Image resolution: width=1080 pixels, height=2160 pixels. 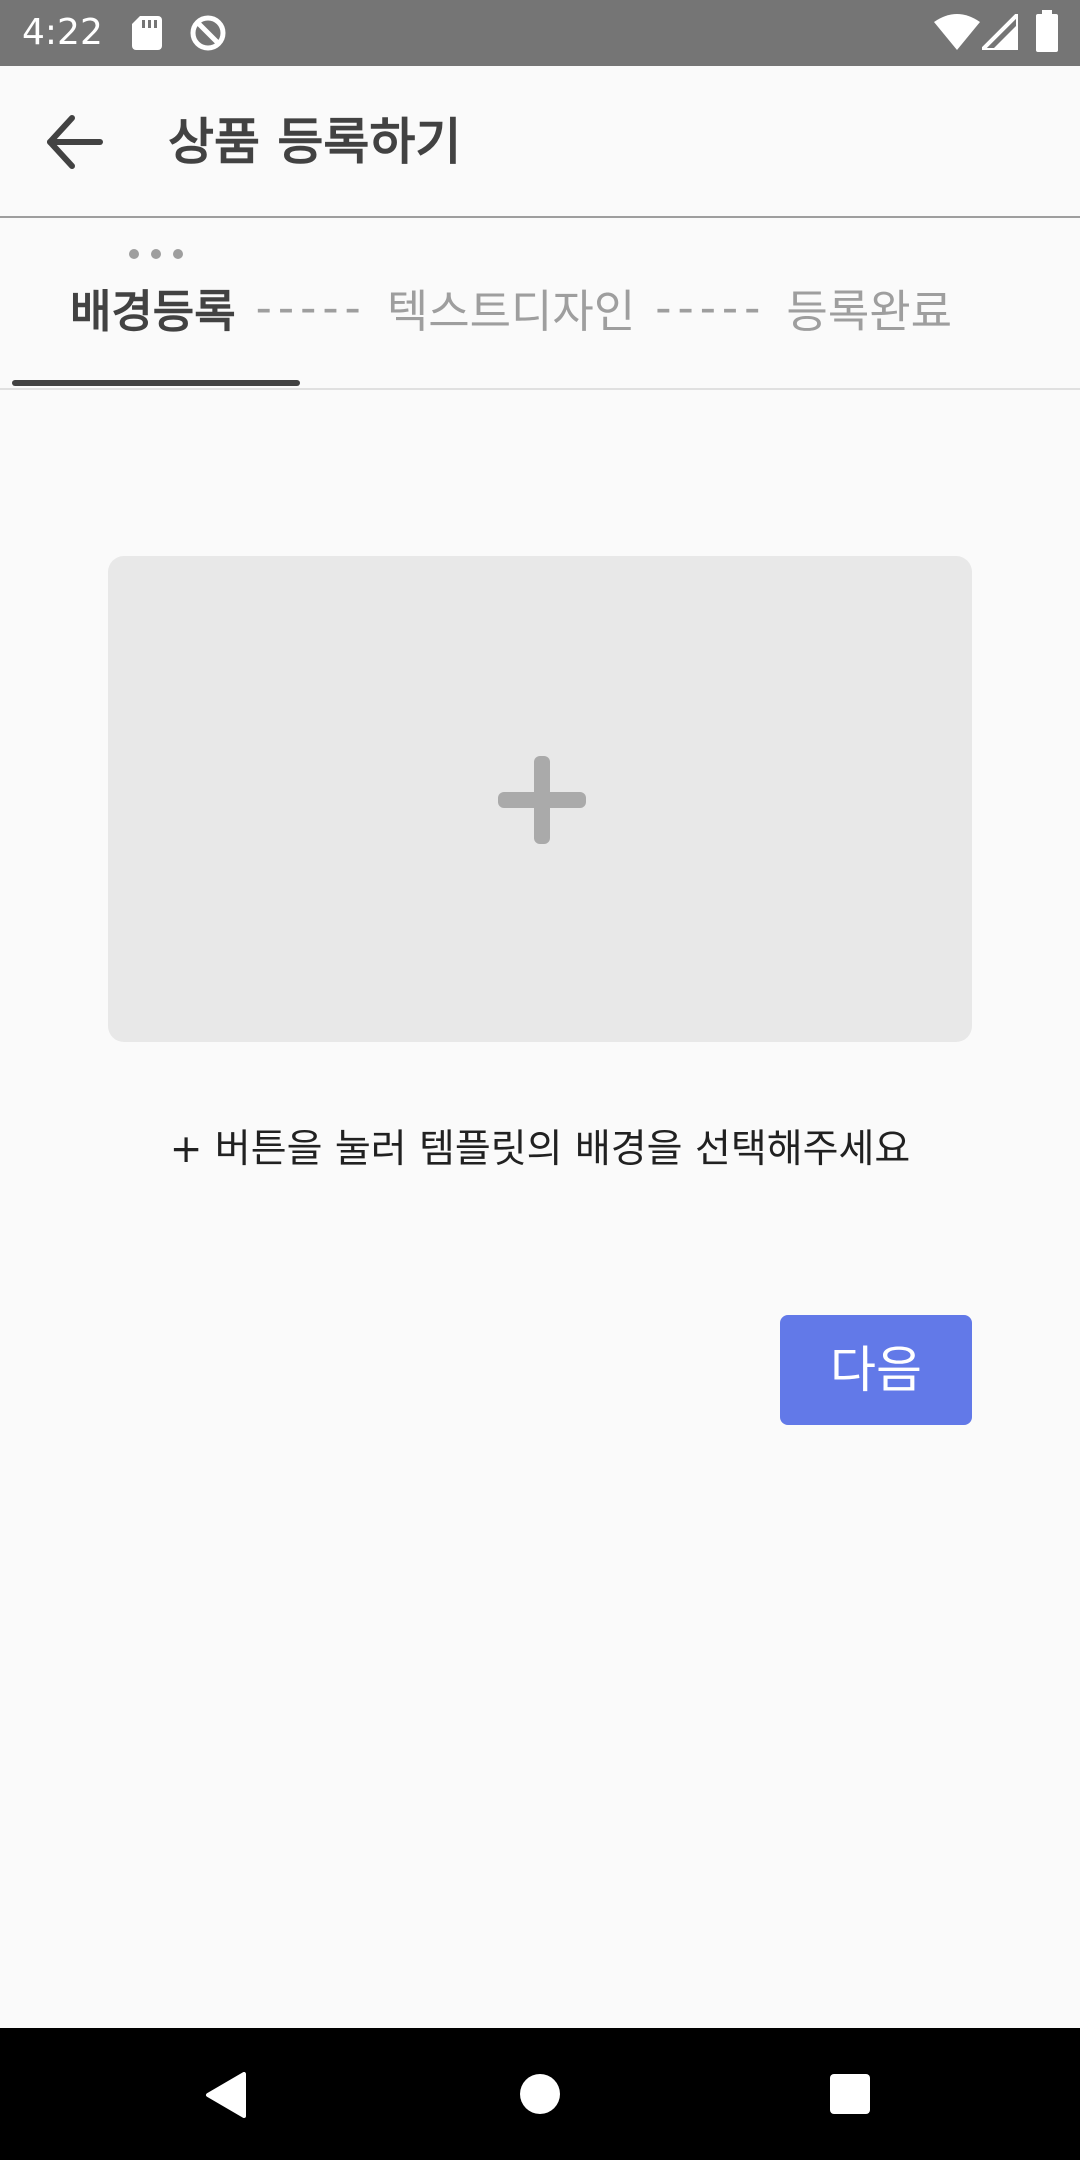 What do you see at coordinates (1000, 32) in the screenshot?
I see `signal-icon` at bounding box center [1000, 32].